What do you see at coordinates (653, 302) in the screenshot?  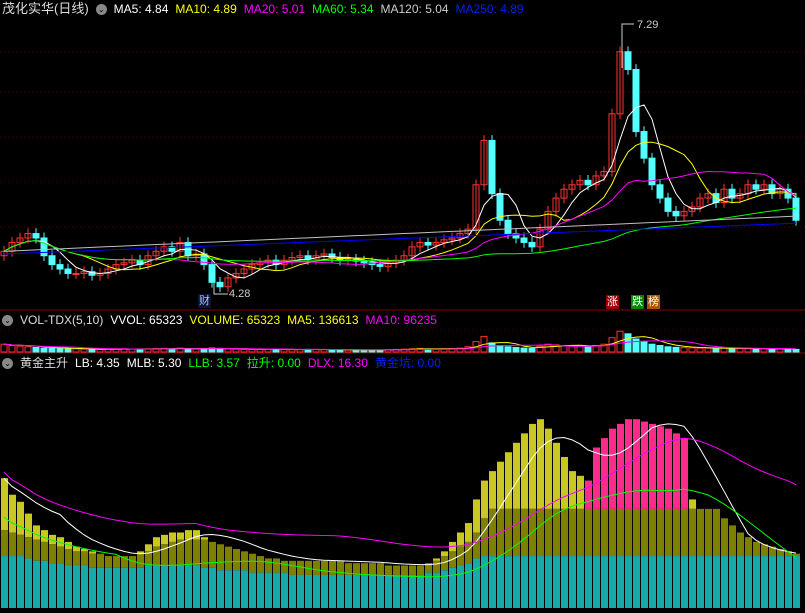 I see `ranking-marker: 榜` at bounding box center [653, 302].